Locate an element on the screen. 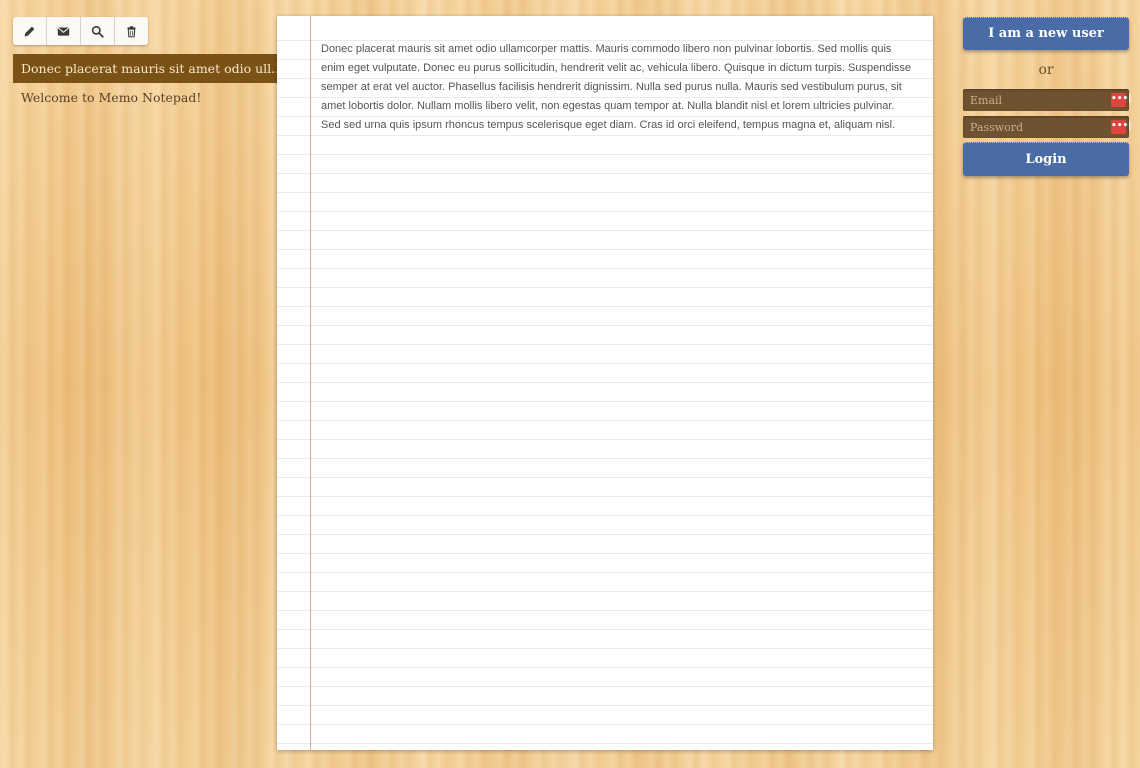 The width and height of the screenshot is (1140, 768). delete-note-button is located at coordinates (131, 31).